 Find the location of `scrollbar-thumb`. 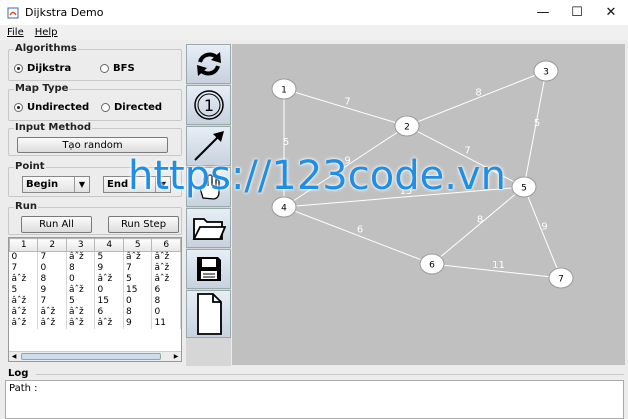

scrollbar-thumb is located at coordinates (91, 356).